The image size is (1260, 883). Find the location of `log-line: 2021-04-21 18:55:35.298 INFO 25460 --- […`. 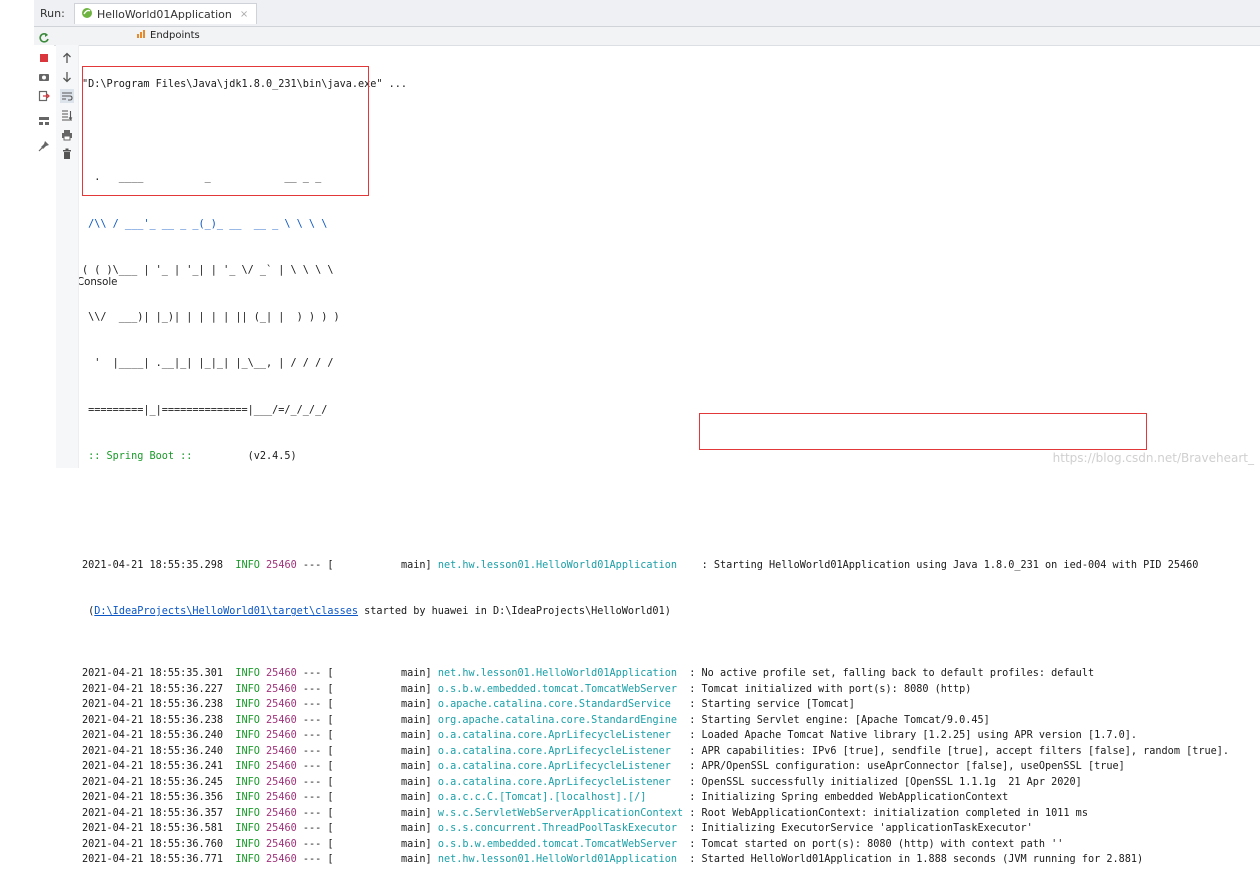

log-line: 2021-04-21 18:55:35.298 INFO 25460 --- [… is located at coordinates (670, 566).